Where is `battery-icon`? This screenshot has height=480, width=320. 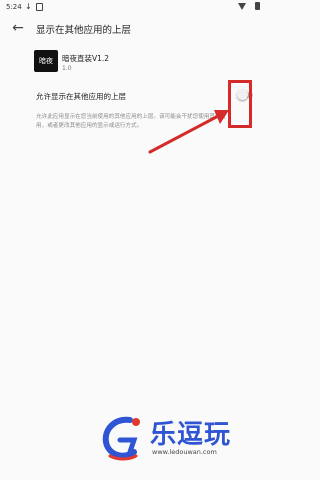 battery-icon is located at coordinates (257, 6).